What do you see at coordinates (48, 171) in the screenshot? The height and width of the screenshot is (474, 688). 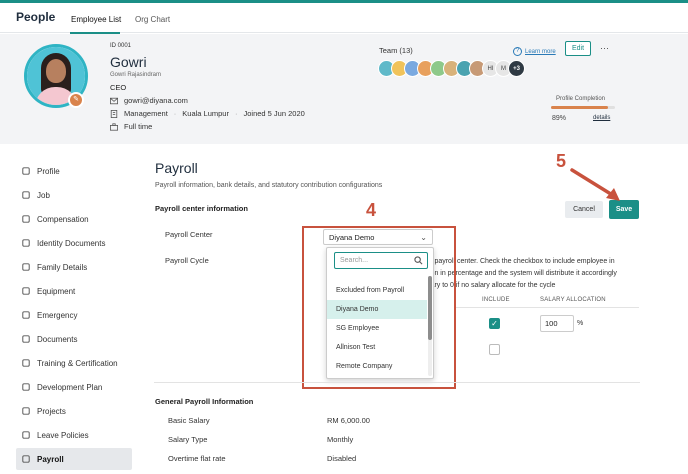 I see `sidebar-item-label: Profile` at bounding box center [48, 171].